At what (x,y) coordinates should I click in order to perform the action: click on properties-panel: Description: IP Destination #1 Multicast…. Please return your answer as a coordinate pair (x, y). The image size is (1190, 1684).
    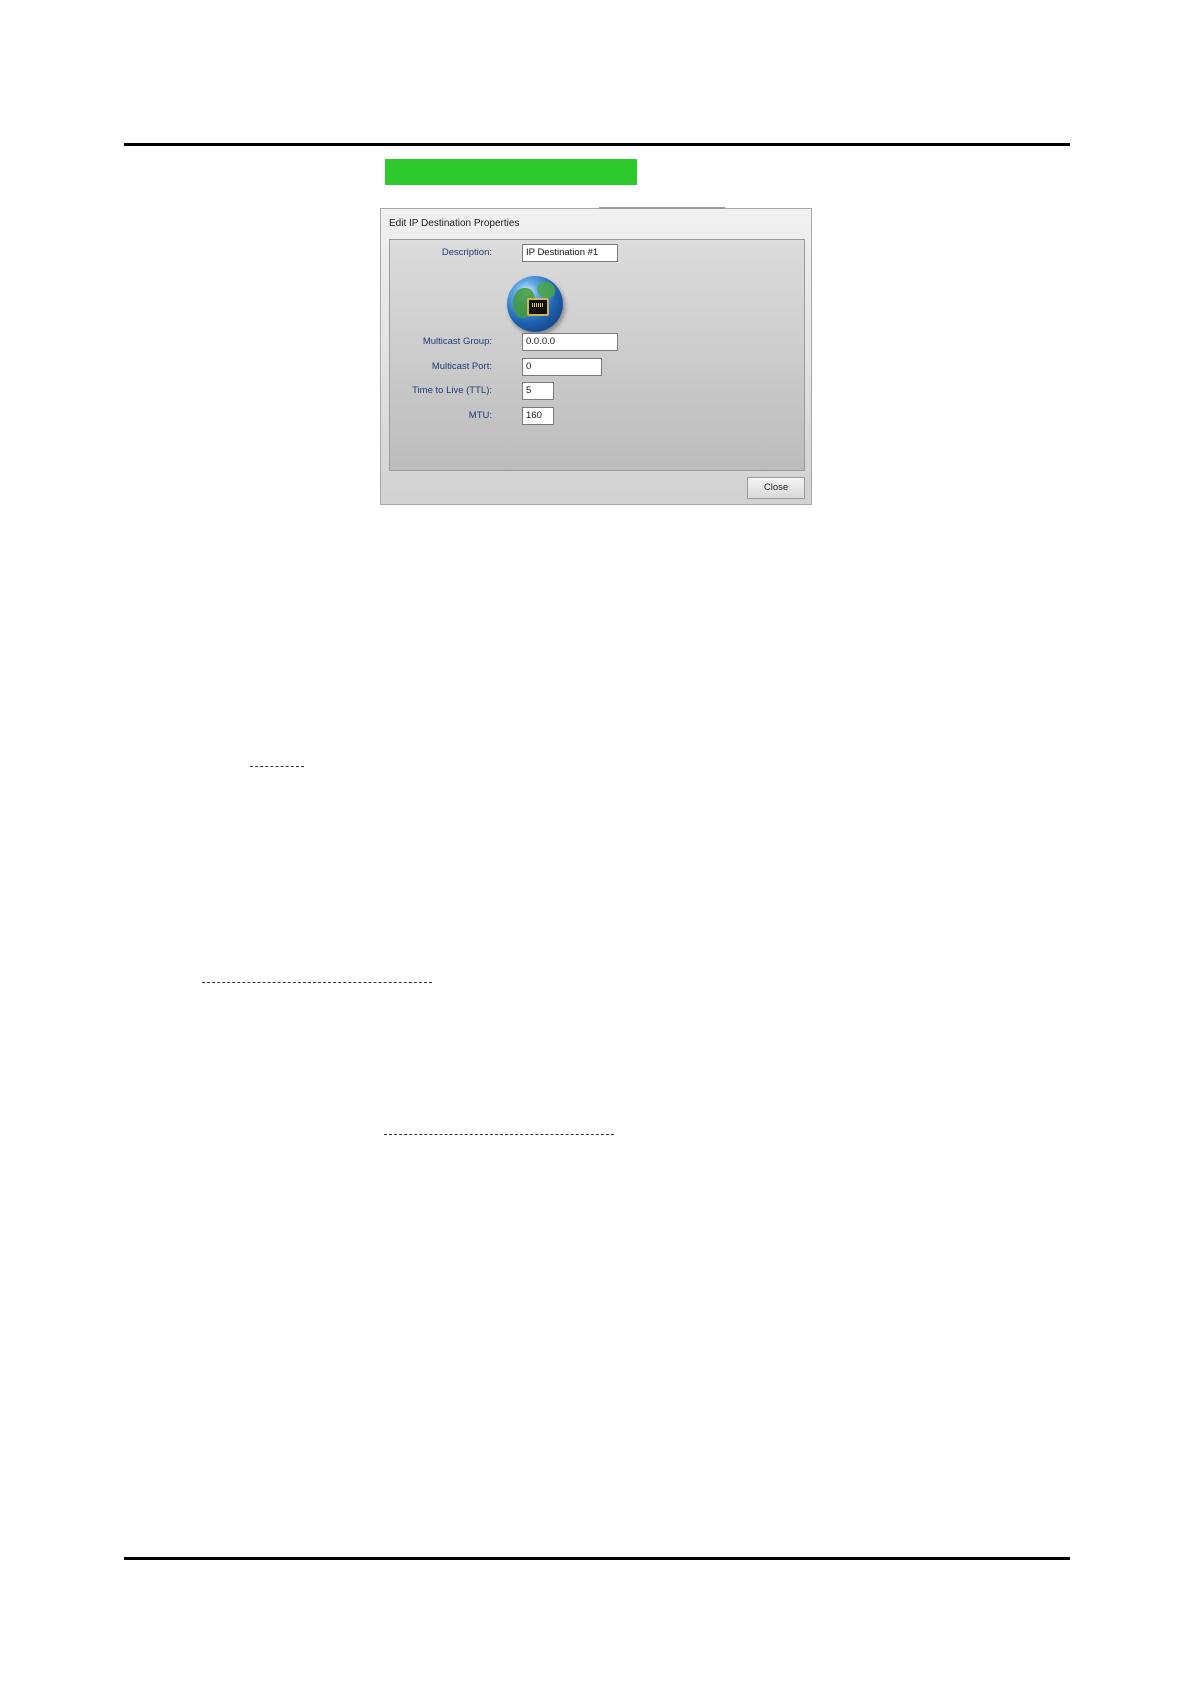
    Looking at the image, I should click on (597, 355).